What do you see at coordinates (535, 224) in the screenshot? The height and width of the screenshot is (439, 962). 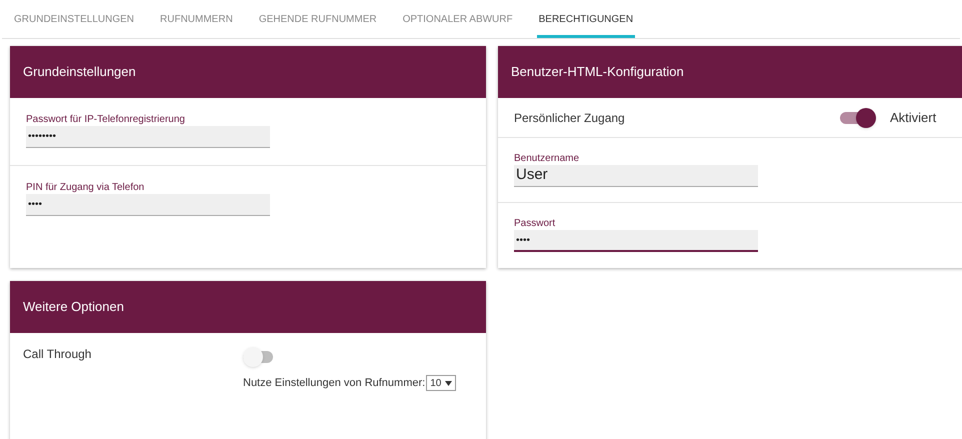 I see `field-label: Passwort` at bounding box center [535, 224].